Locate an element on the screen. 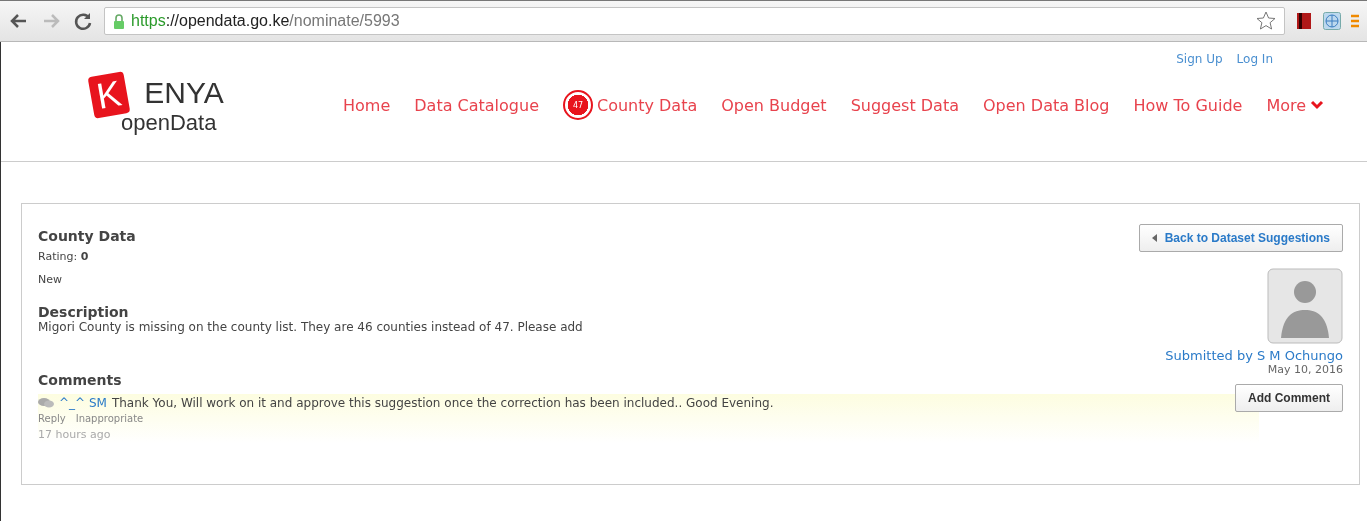  nav-link: How To Guide is located at coordinates (1188, 105).